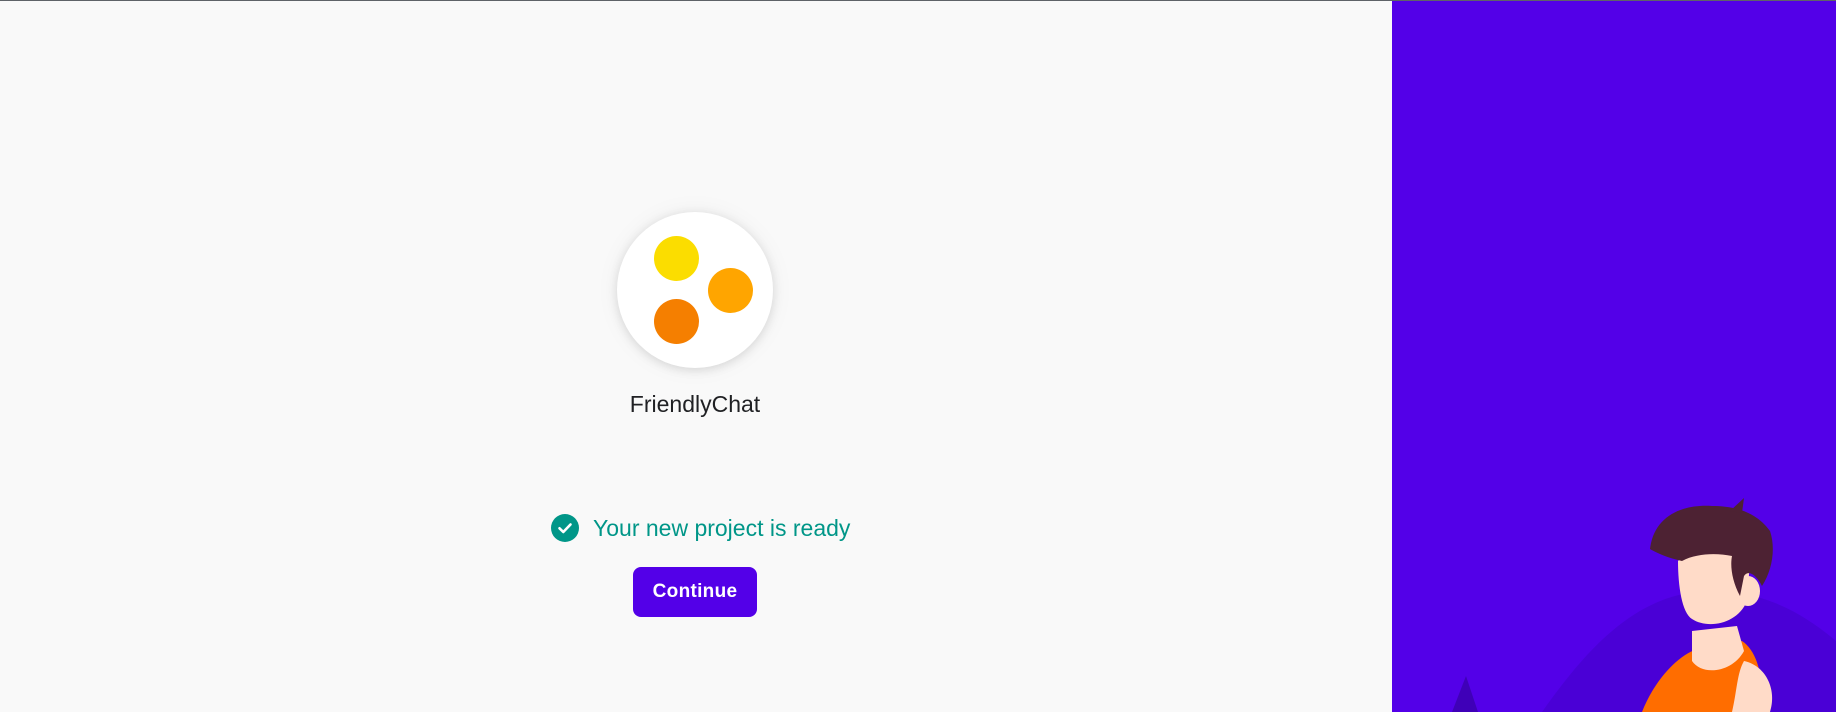  What do you see at coordinates (695, 290) in the screenshot?
I see `project-logo` at bounding box center [695, 290].